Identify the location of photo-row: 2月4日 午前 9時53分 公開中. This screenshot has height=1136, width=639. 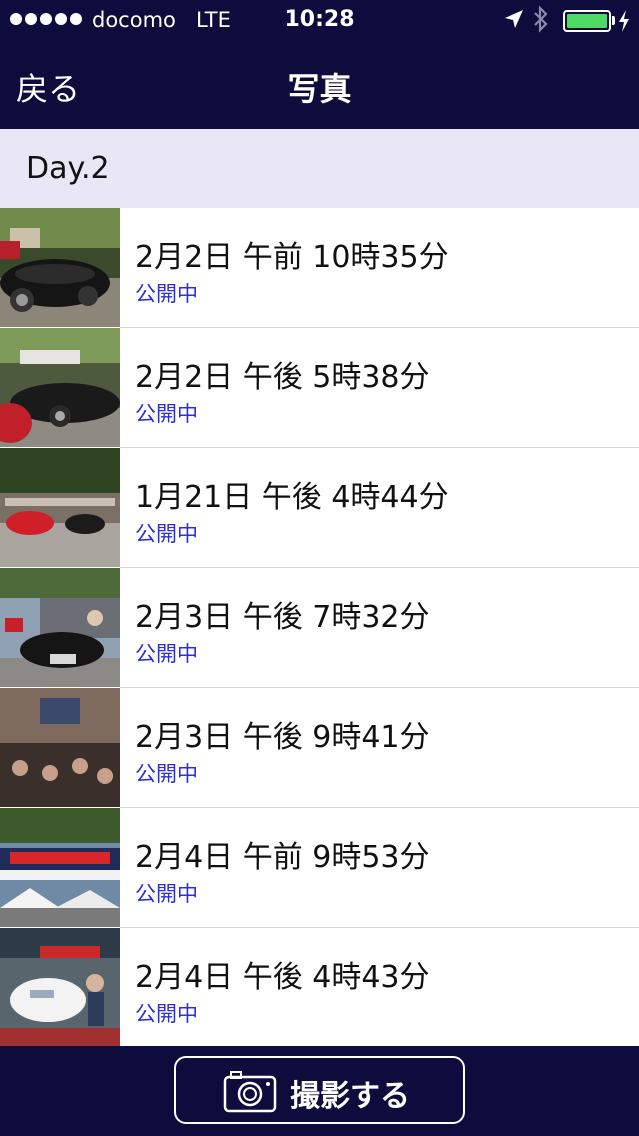
(319, 868).